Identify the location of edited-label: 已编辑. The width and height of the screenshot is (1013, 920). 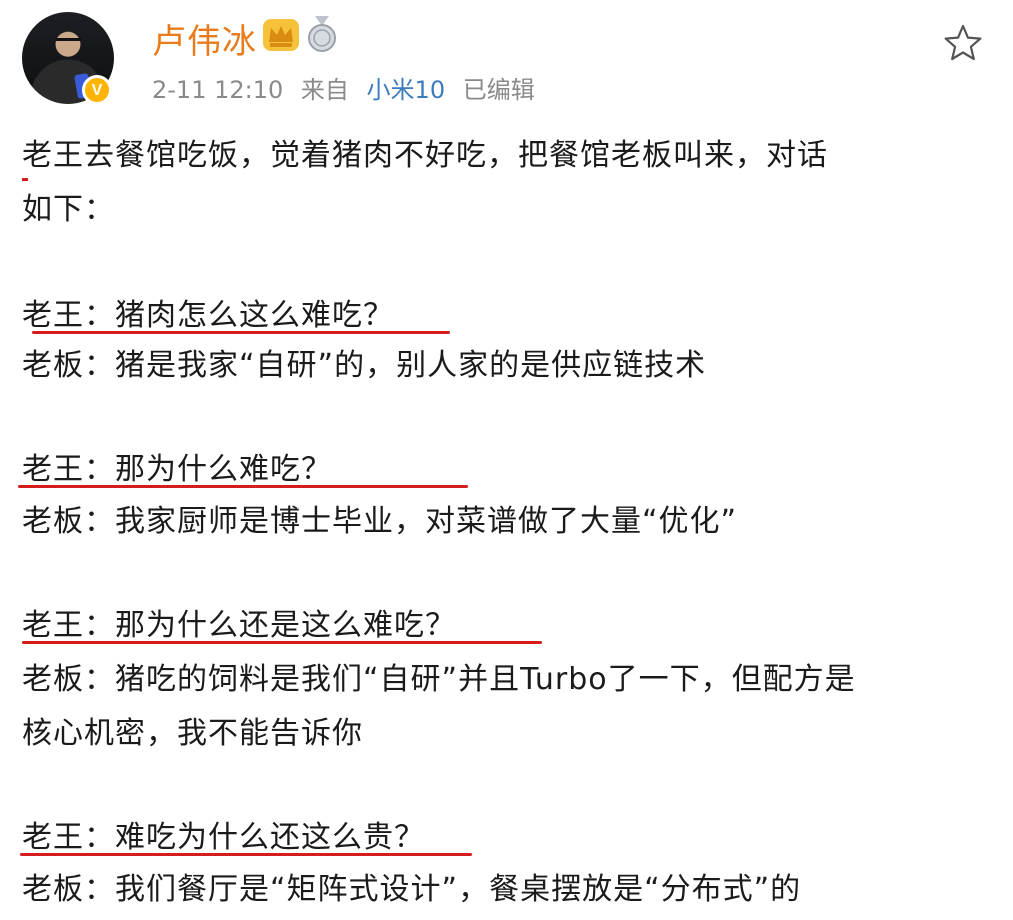
(498, 90).